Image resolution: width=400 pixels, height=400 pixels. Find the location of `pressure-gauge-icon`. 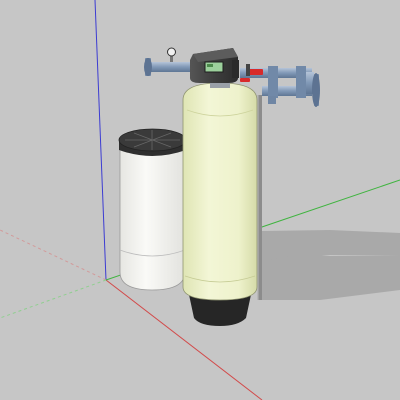

pressure-gauge-icon is located at coordinates (171, 54).